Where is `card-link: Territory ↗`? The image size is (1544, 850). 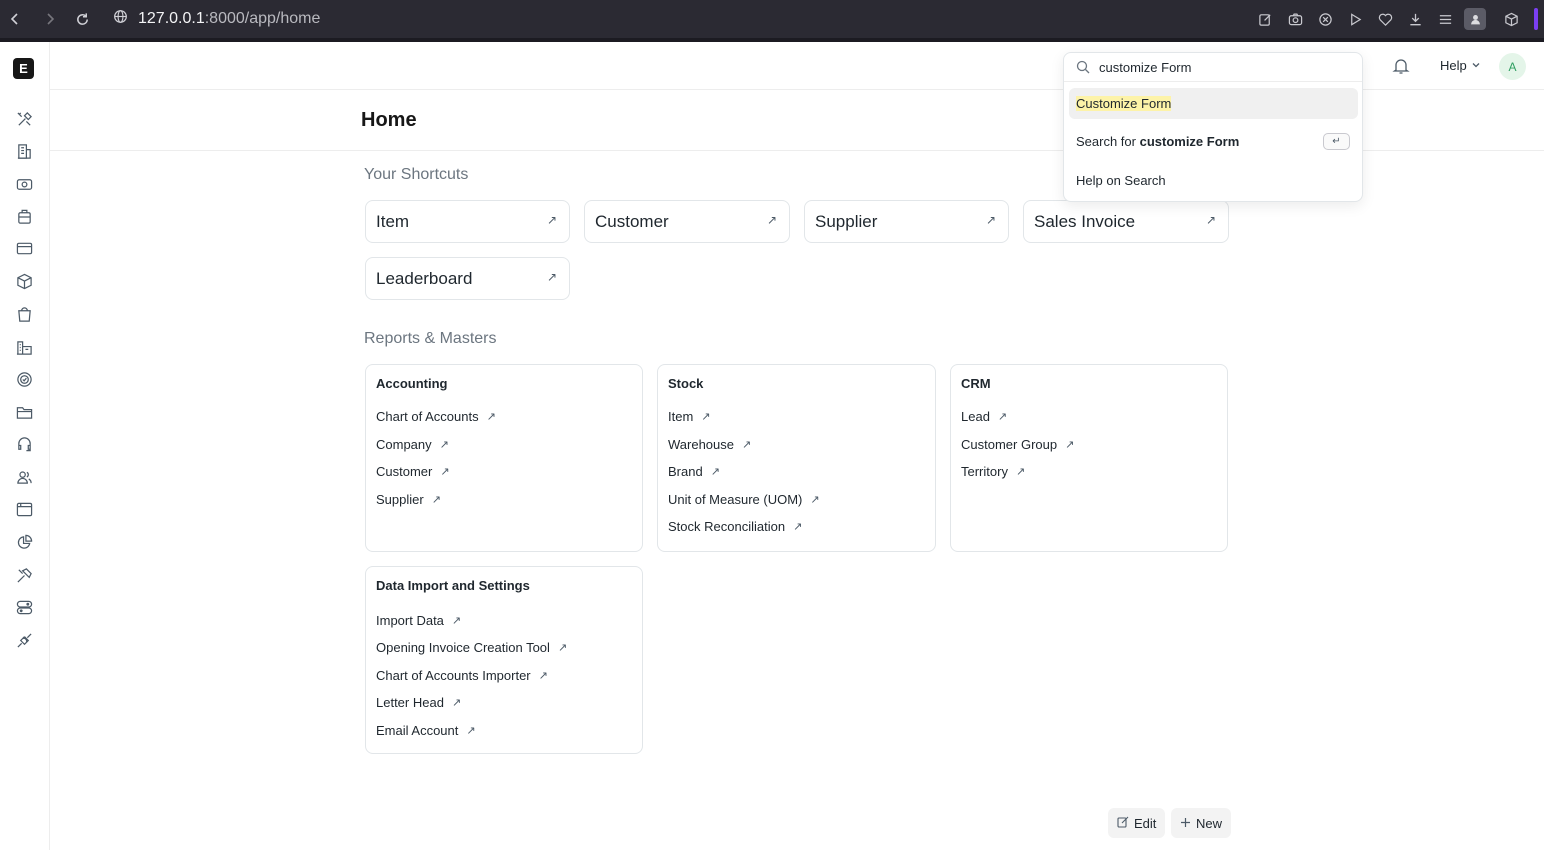 card-link: Territory ↗ is located at coordinates (993, 471).